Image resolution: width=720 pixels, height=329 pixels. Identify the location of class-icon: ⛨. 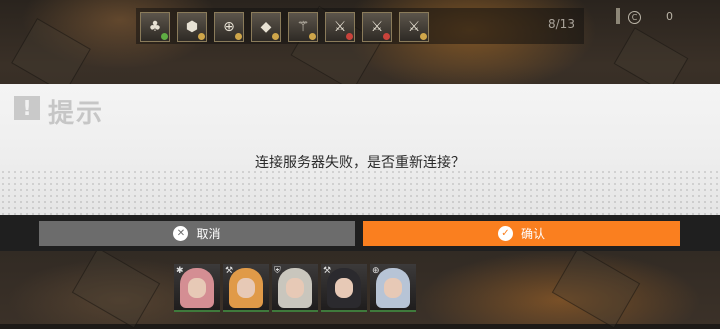
(277, 271).